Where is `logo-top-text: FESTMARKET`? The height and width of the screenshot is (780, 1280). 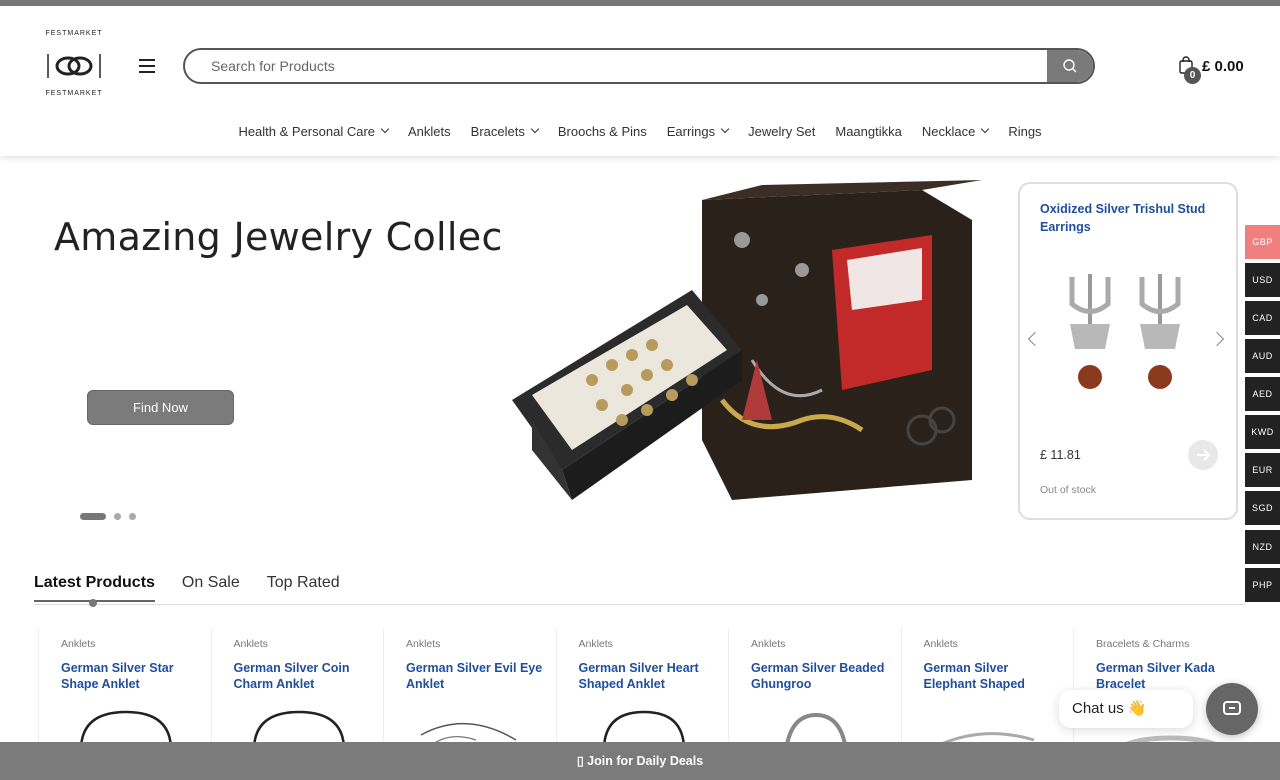
logo-top-text: FESTMARKET is located at coordinates (74, 33).